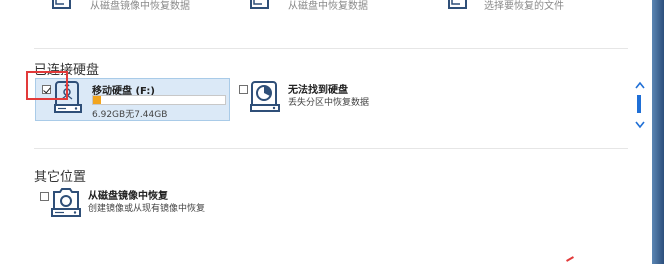 The height and width of the screenshot is (264, 664). Describe the element at coordinates (328, 6) in the screenshot. I see `top-item-label: 从磁盘中恢复数据` at that location.